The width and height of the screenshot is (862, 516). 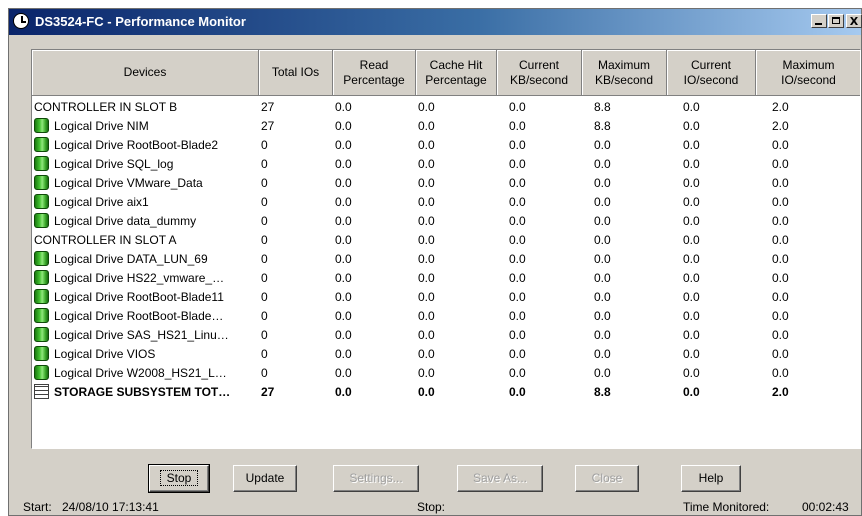 I want to click on start-label: Start:, so click(x=37, y=507).